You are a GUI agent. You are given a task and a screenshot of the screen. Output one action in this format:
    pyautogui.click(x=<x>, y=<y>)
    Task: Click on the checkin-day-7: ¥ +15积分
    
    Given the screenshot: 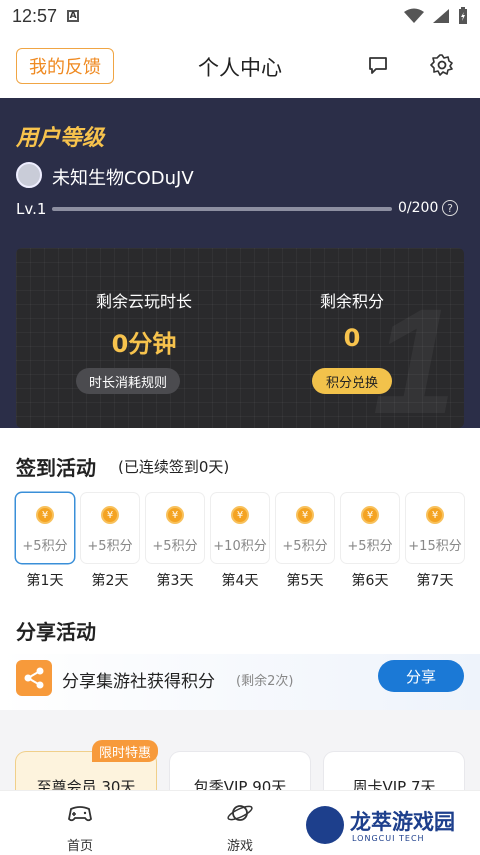 What is the action you would take?
    pyautogui.click(x=435, y=528)
    